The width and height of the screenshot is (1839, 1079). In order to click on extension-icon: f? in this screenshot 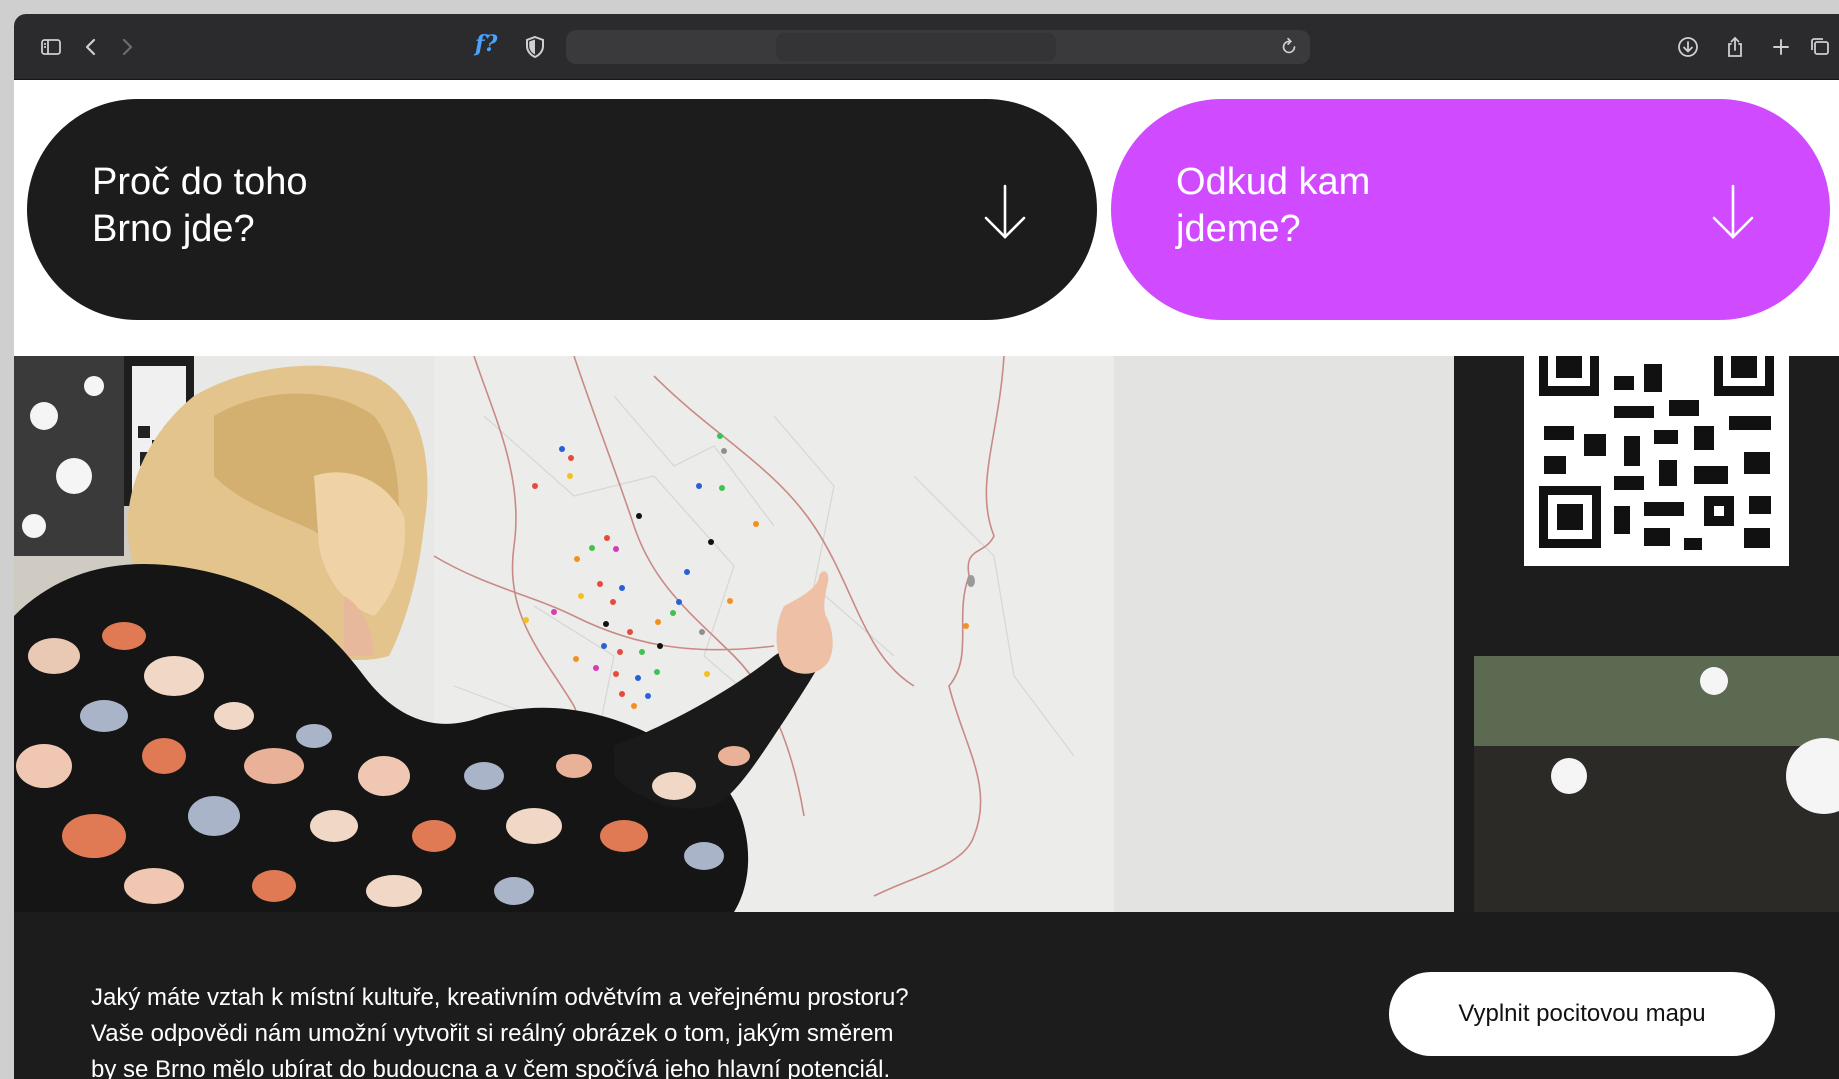, I will do `click(486, 44)`.